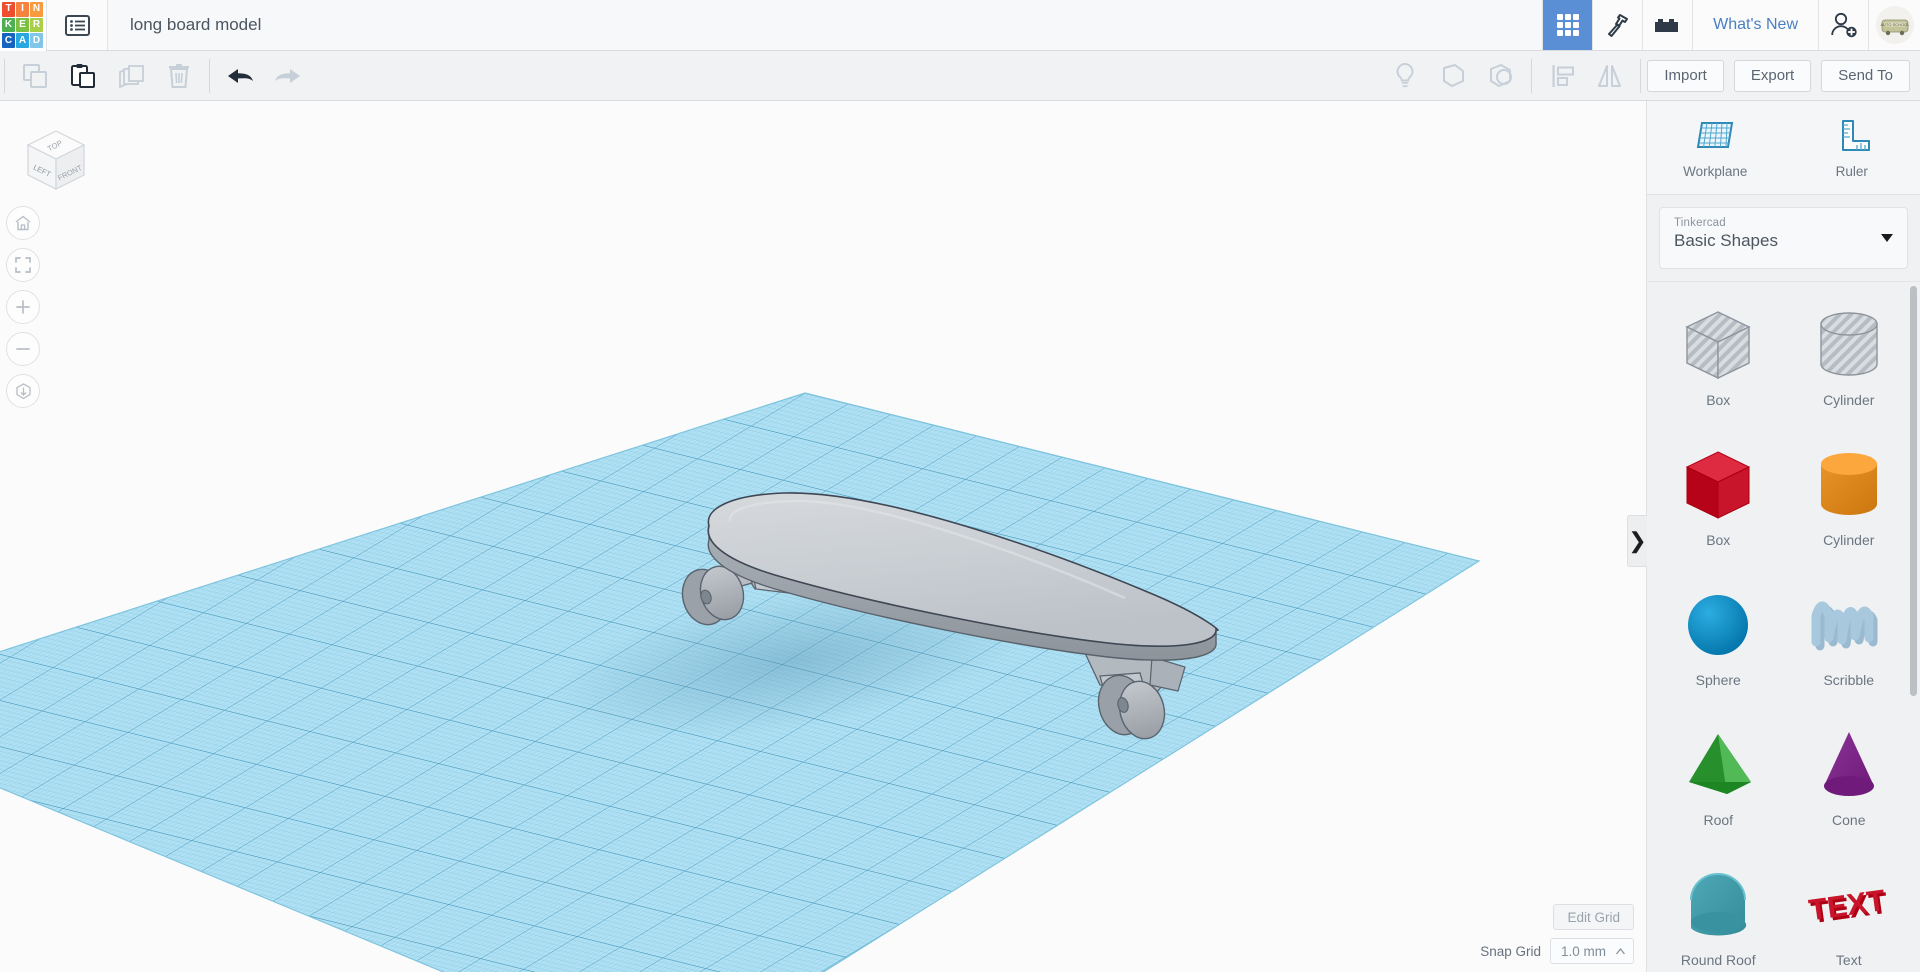 Image resolution: width=1920 pixels, height=972 pixels. What do you see at coordinates (179, 76) in the screenshot?
I see `delete-button` at bounding box center [179, 76].